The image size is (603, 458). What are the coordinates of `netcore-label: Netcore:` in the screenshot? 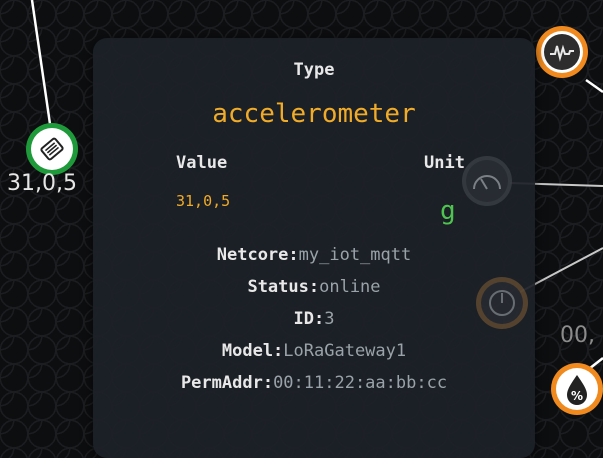 It's located at (257, 255).